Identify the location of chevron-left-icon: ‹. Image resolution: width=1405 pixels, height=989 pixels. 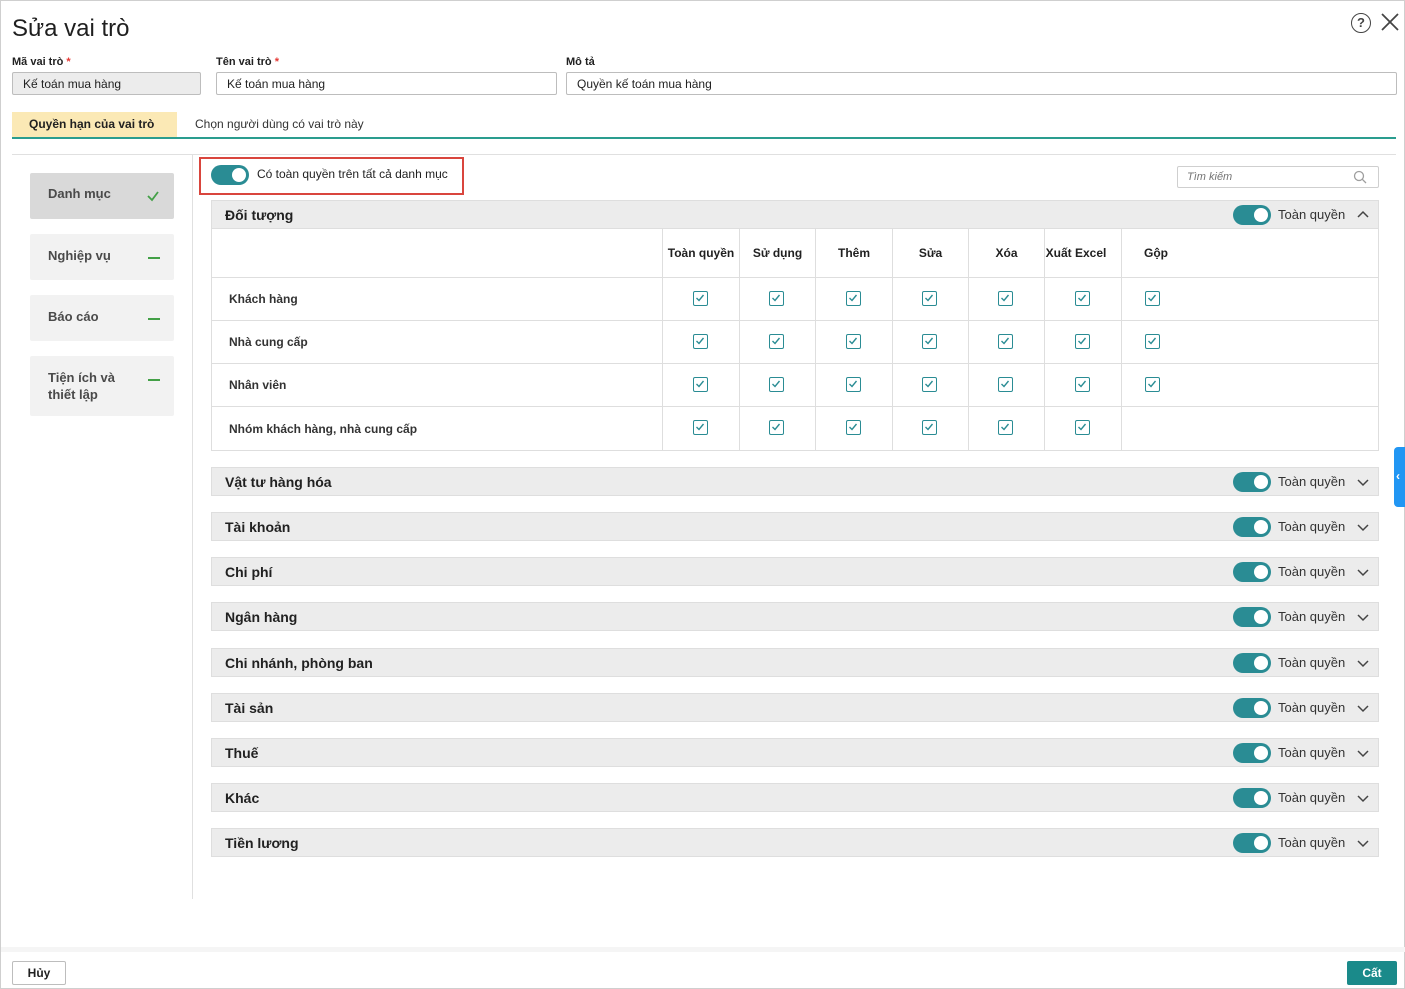
(1398, 476).